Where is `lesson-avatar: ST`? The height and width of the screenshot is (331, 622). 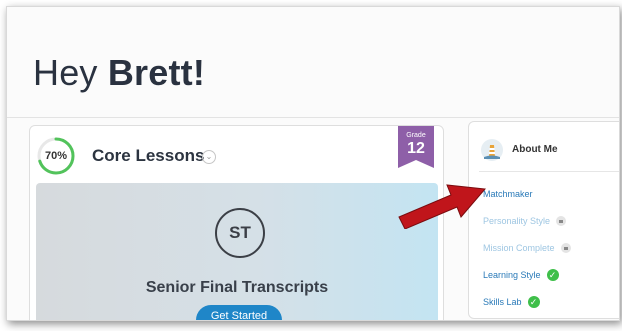
lesson-avatar: ST is located at coordinates (240, 233).